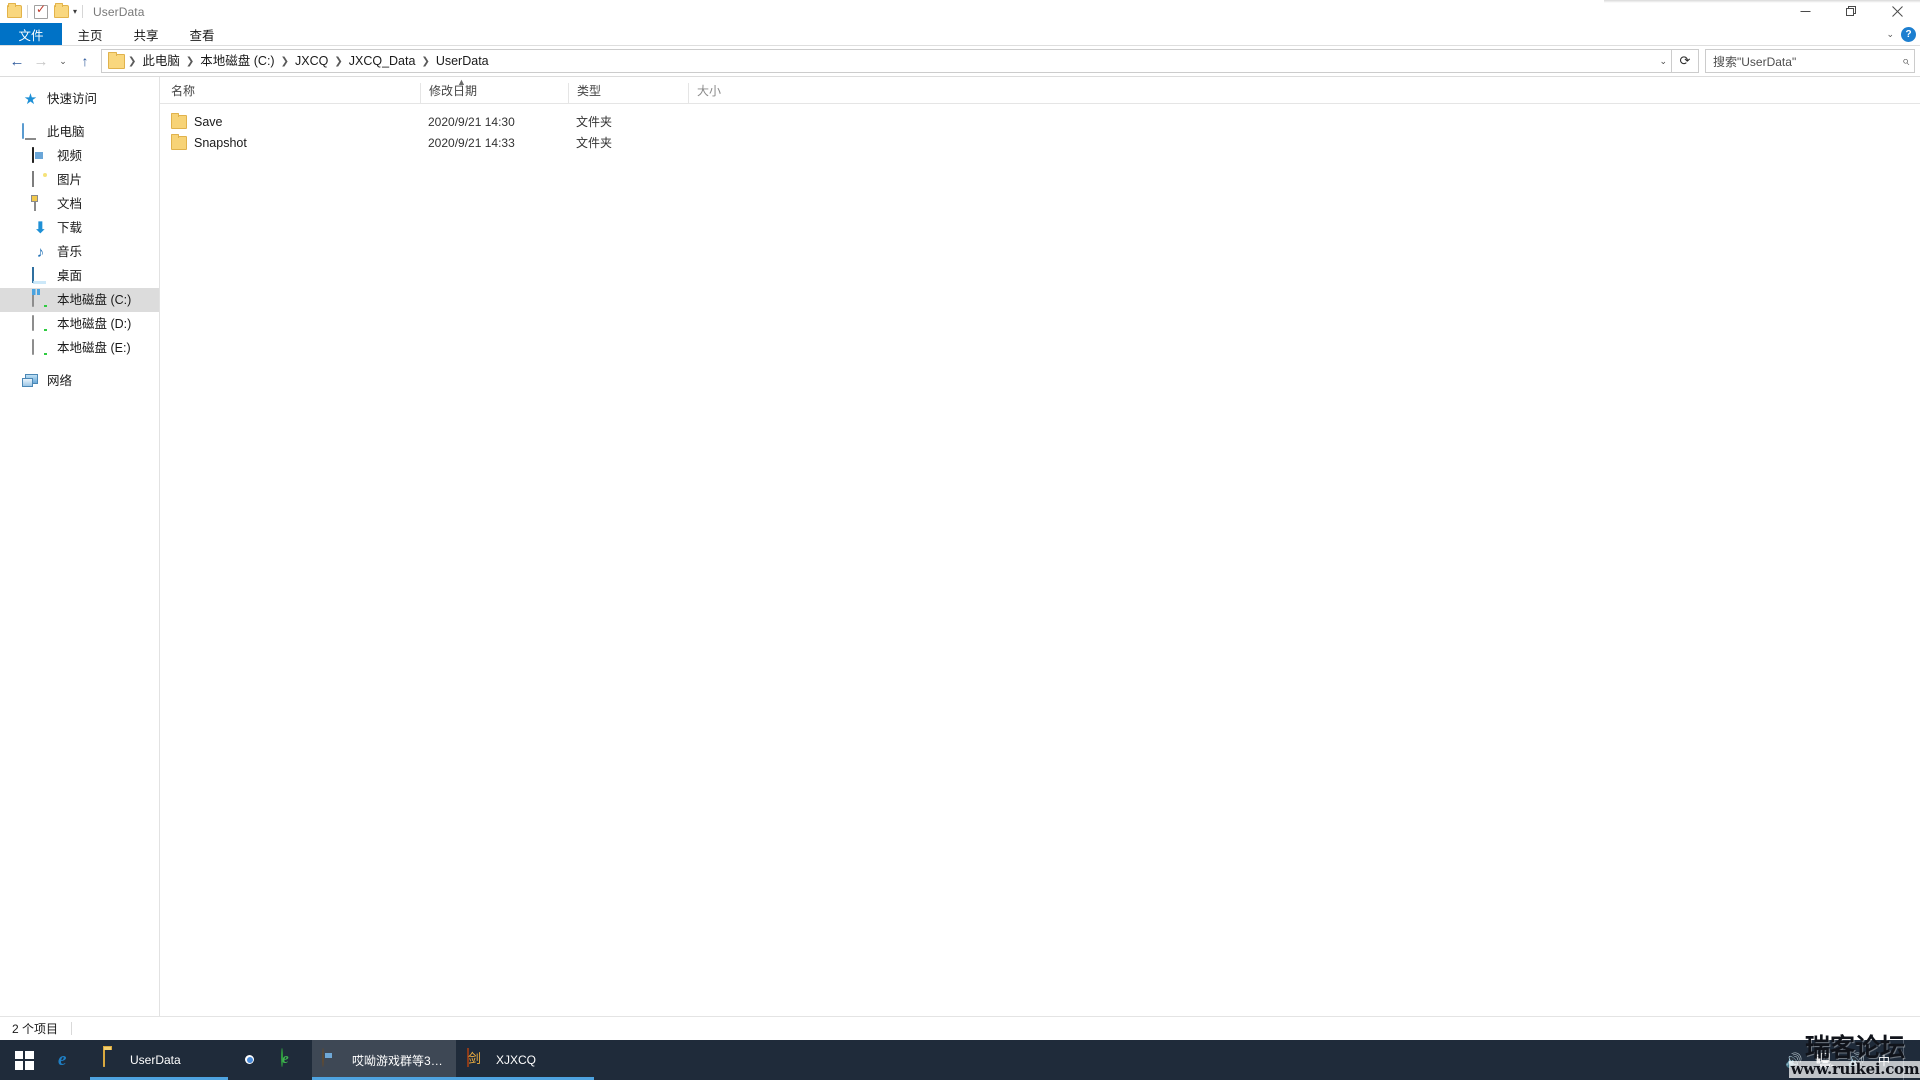 Image resolution: width=1920 pixels, height=1080 pixels. What do you see at coordinates (35, 1029) in the screenshot?
I see `item-count-label: 2 个项目` at bounding box center [35, 1029].